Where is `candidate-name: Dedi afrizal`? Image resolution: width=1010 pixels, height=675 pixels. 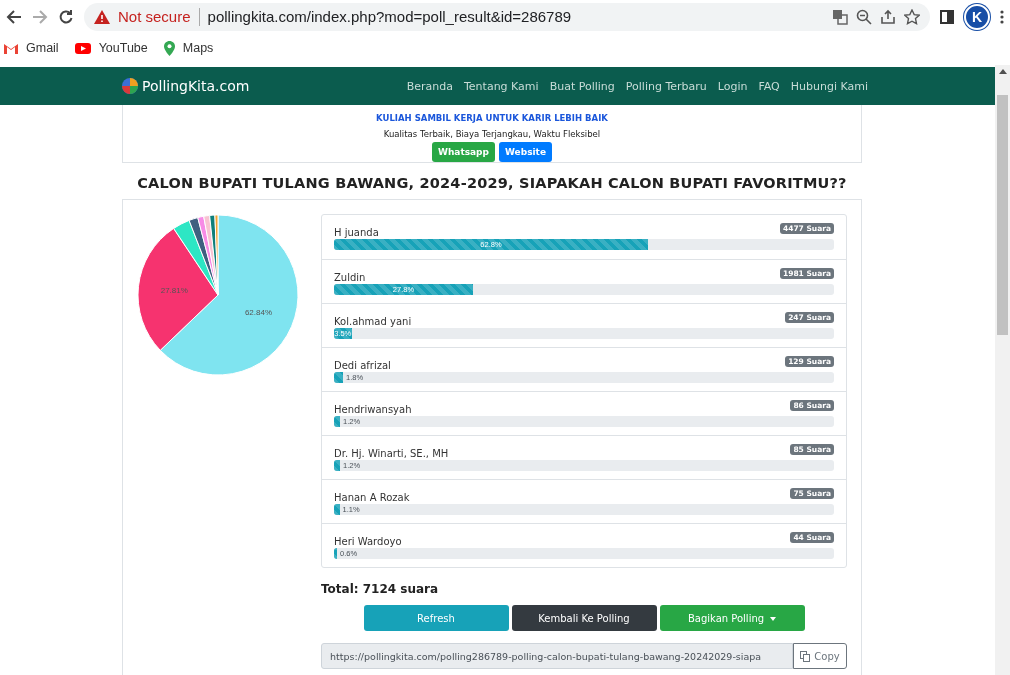 candidate-name: Dedi afrizal is located at coordinates (362, 366).